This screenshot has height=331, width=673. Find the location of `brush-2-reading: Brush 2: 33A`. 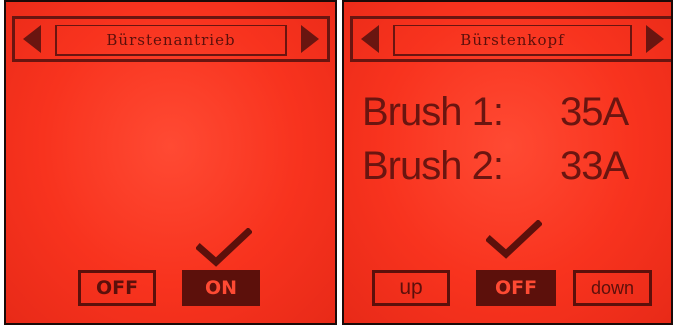

brush-2-reading: Brush 2: 33A is located at coordinates (495, 166).